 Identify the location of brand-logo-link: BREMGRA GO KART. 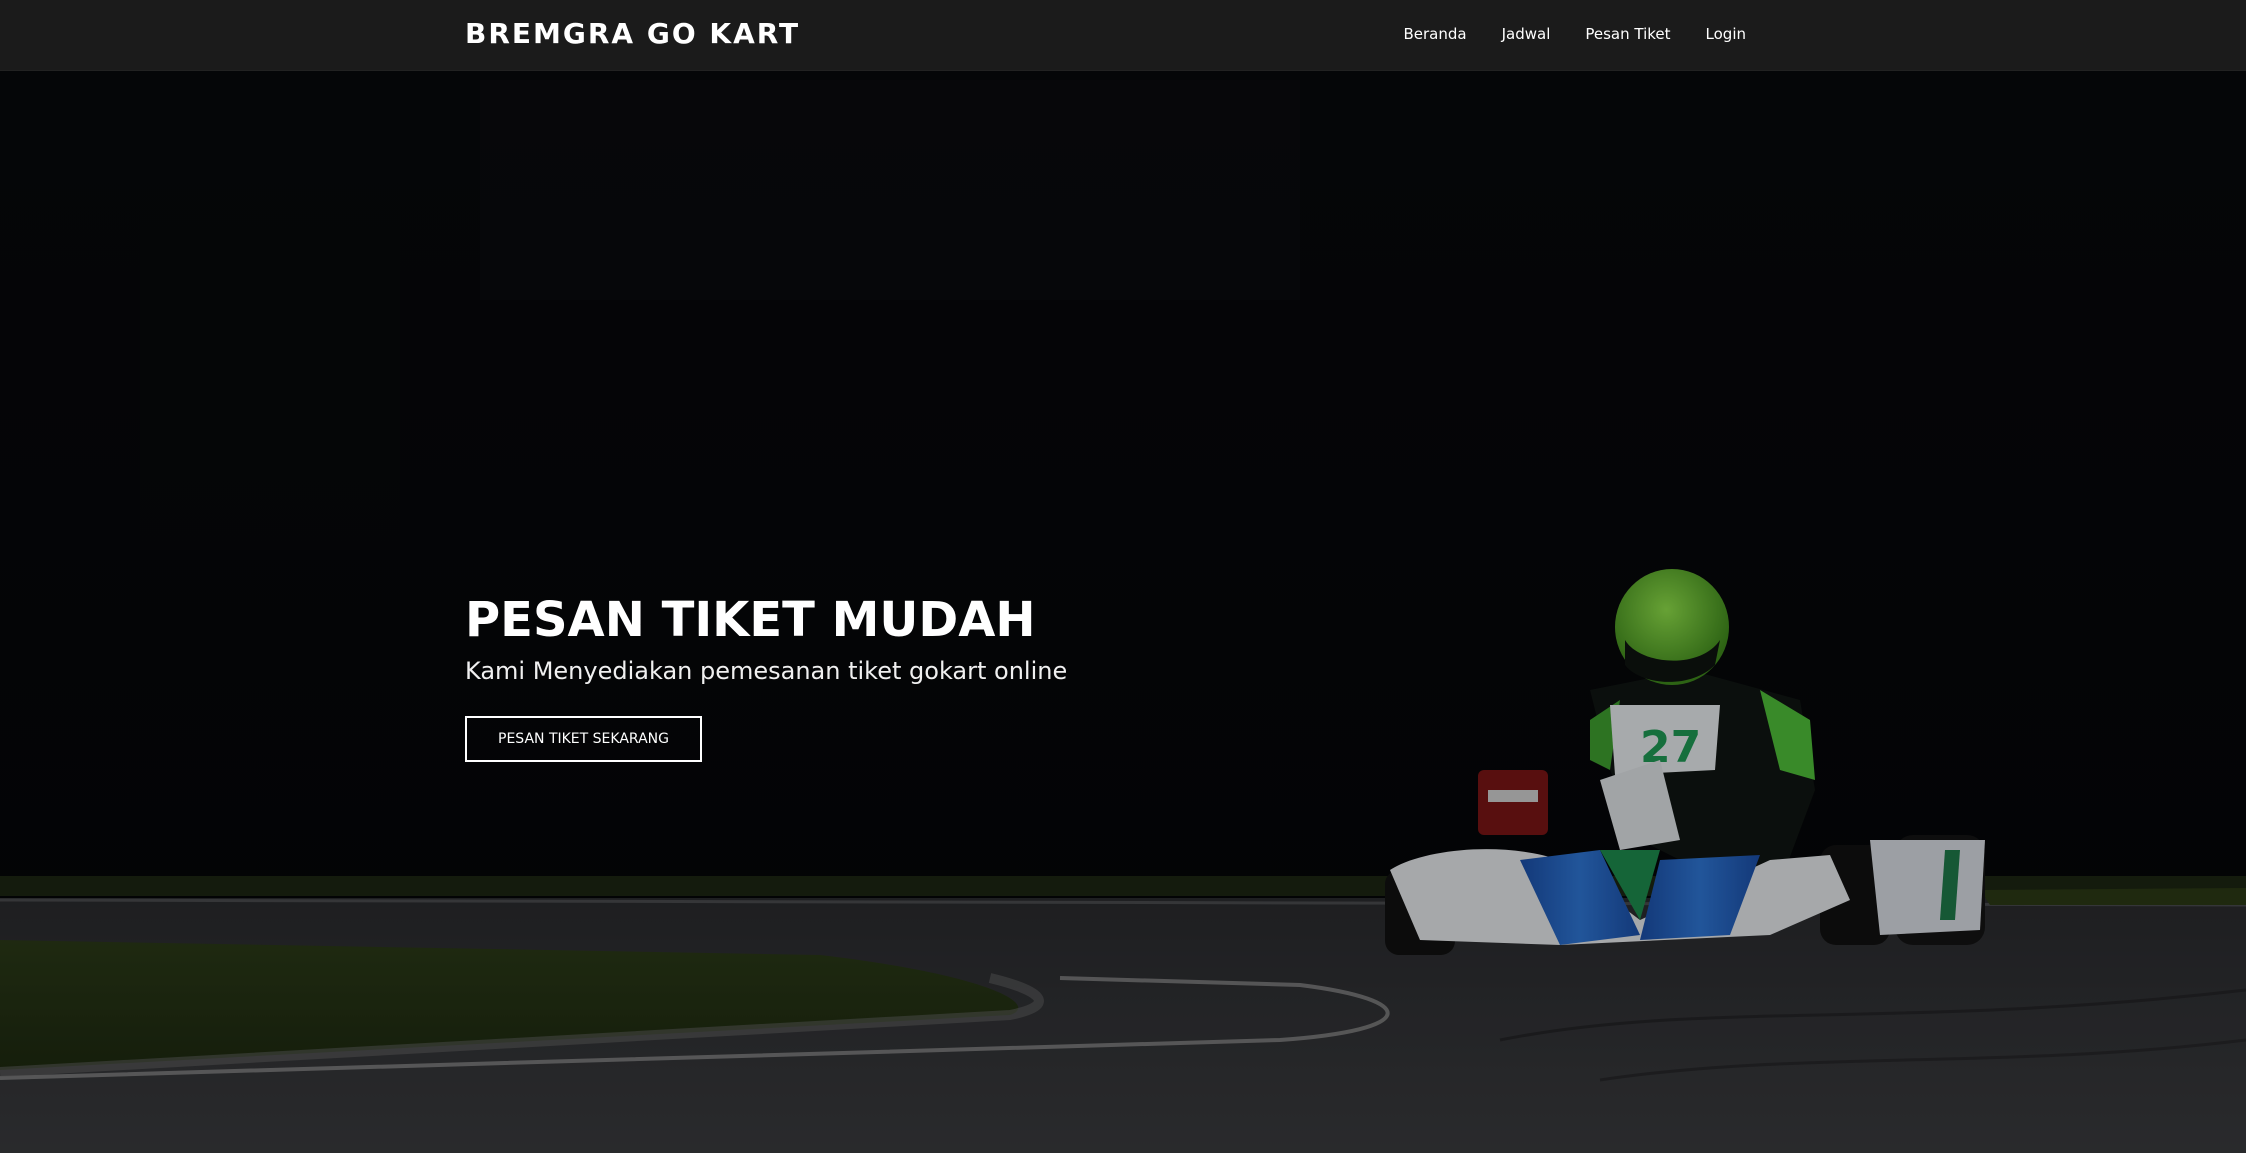
(632, 33).